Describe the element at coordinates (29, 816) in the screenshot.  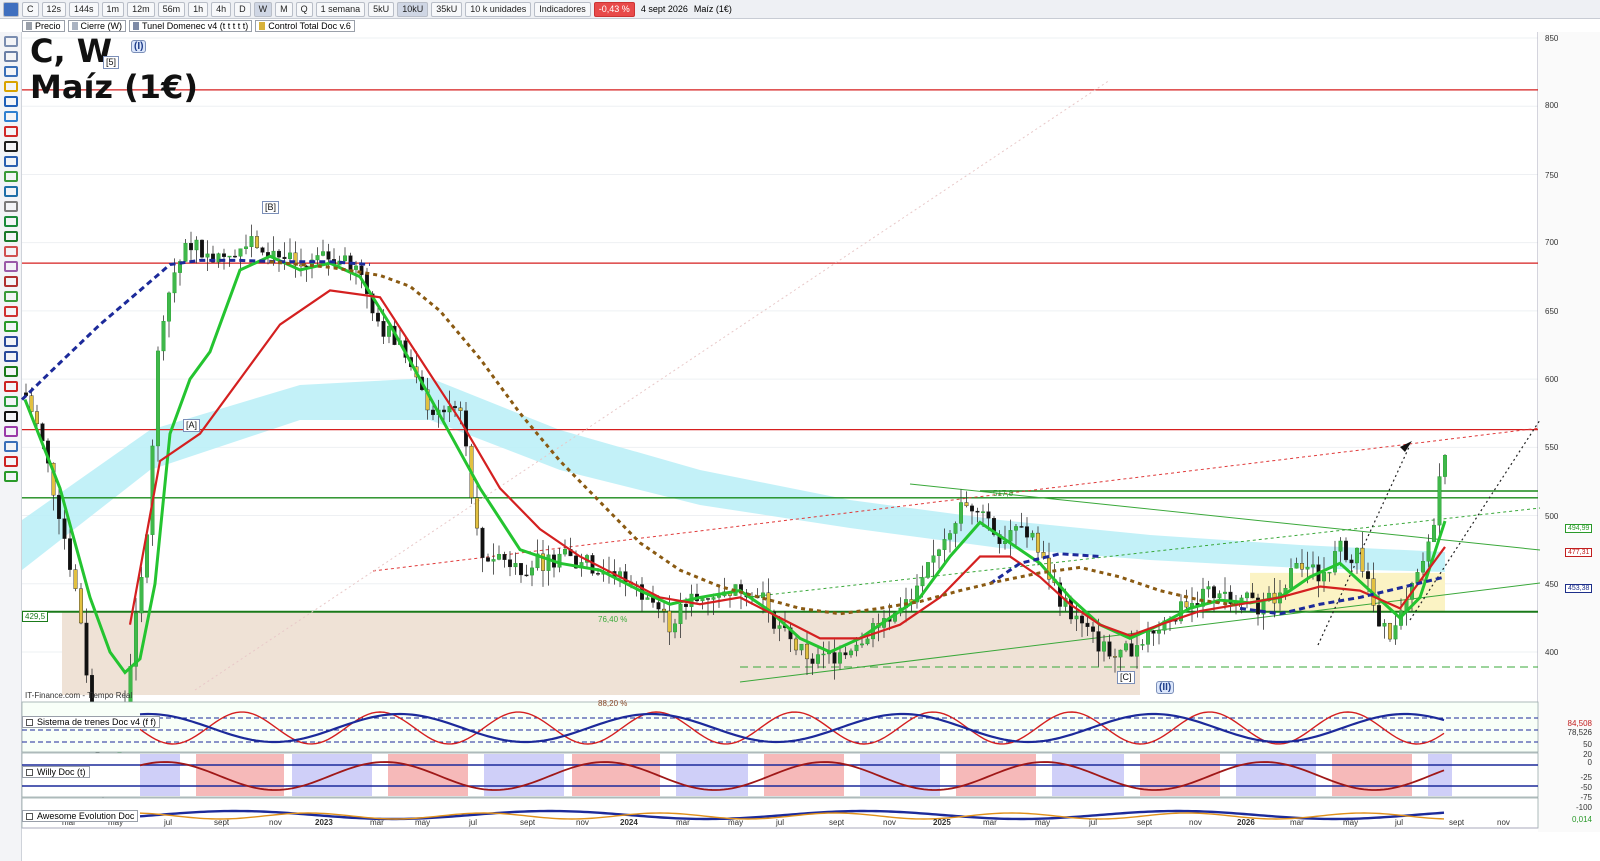
I see `checkbox-icon` at that location.